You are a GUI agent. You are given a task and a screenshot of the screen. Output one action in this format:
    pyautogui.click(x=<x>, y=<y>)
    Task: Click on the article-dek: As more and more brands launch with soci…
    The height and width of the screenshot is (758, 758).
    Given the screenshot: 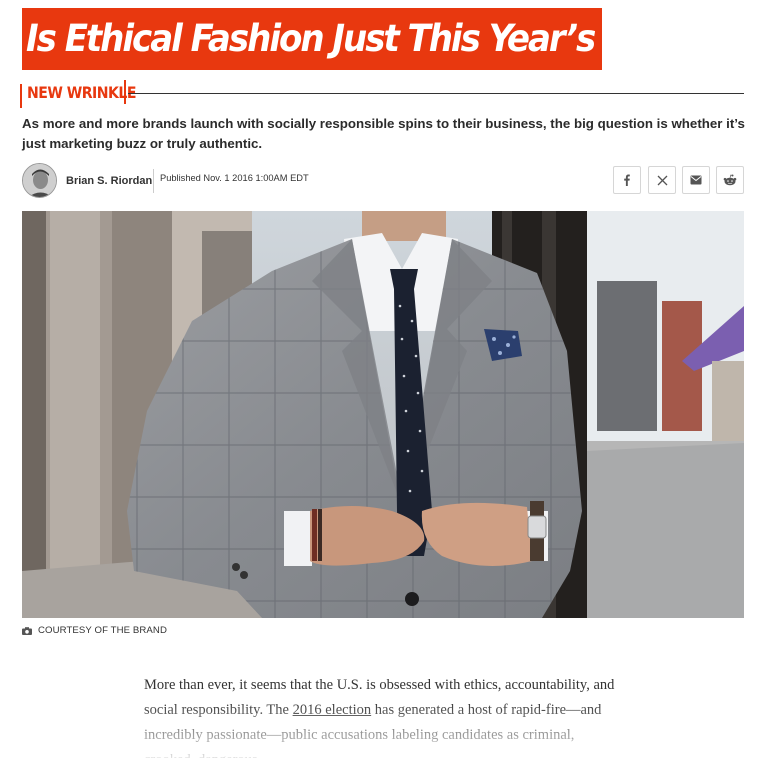 What is the action you would take?
    pyautogui.click(x=383, y=133)
    